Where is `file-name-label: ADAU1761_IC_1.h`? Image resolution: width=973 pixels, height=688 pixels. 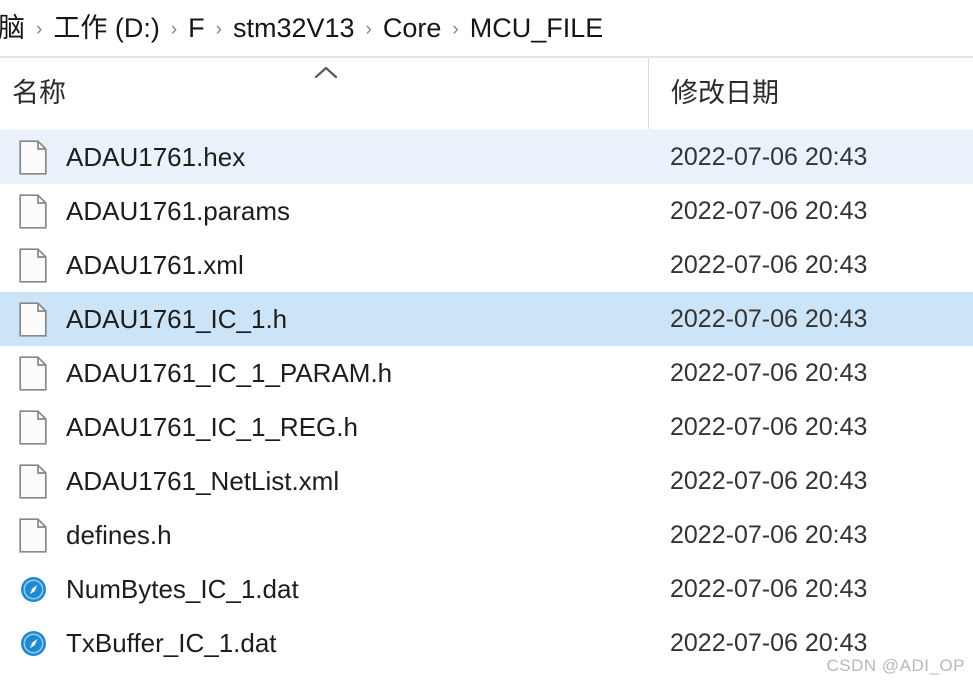 file-name-label: ADAU1761_IC_1.h is located at coordinates (177, 319).